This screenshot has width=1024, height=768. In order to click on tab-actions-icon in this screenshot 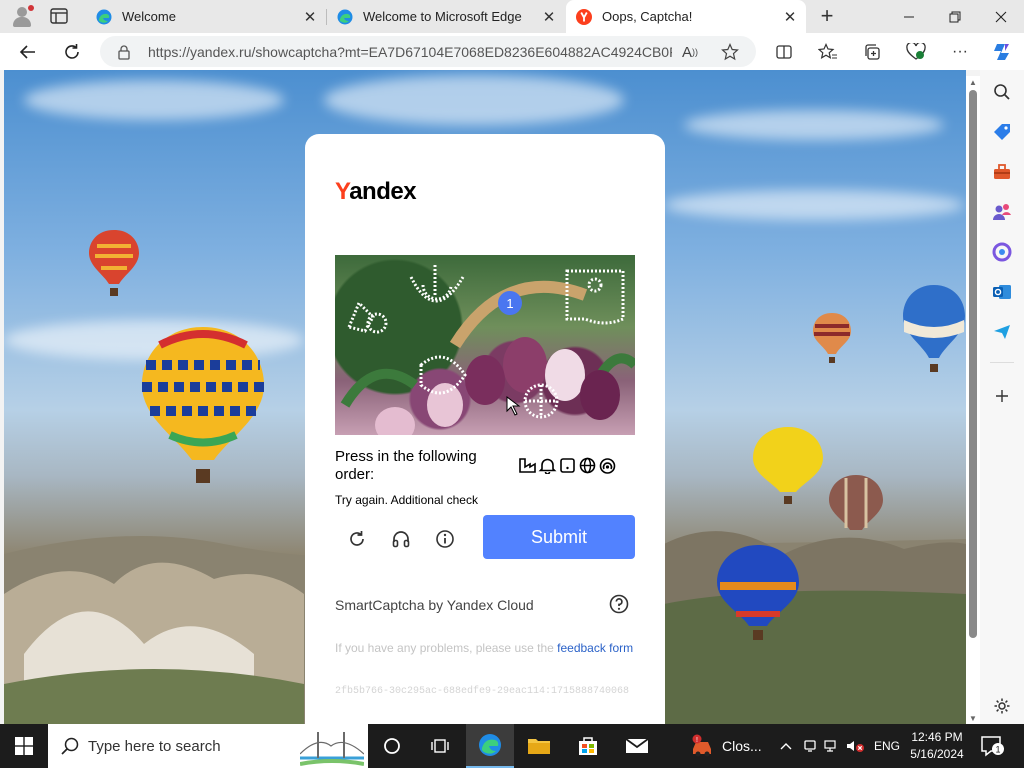, I will do `click(59, 16)`.